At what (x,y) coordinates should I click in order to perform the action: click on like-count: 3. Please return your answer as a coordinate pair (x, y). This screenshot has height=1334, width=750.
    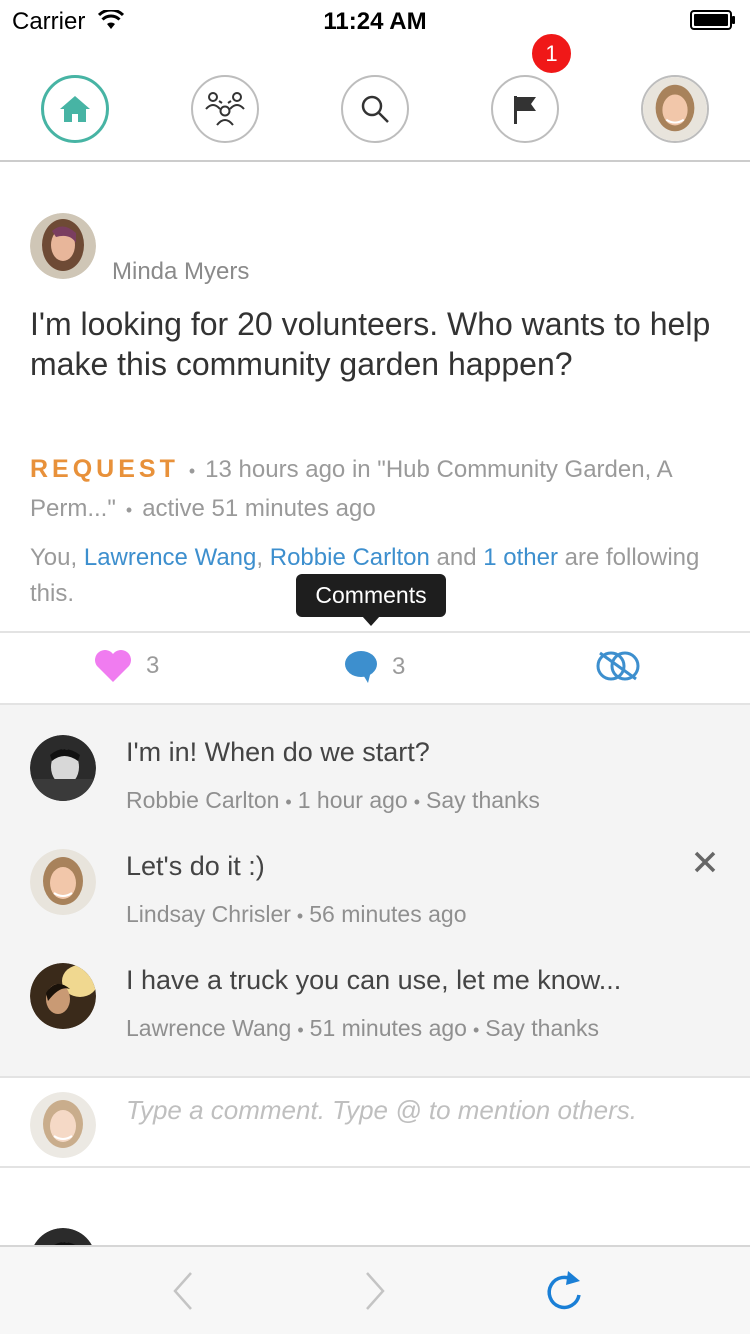
    Looking at the image, I should click on (153, 665).